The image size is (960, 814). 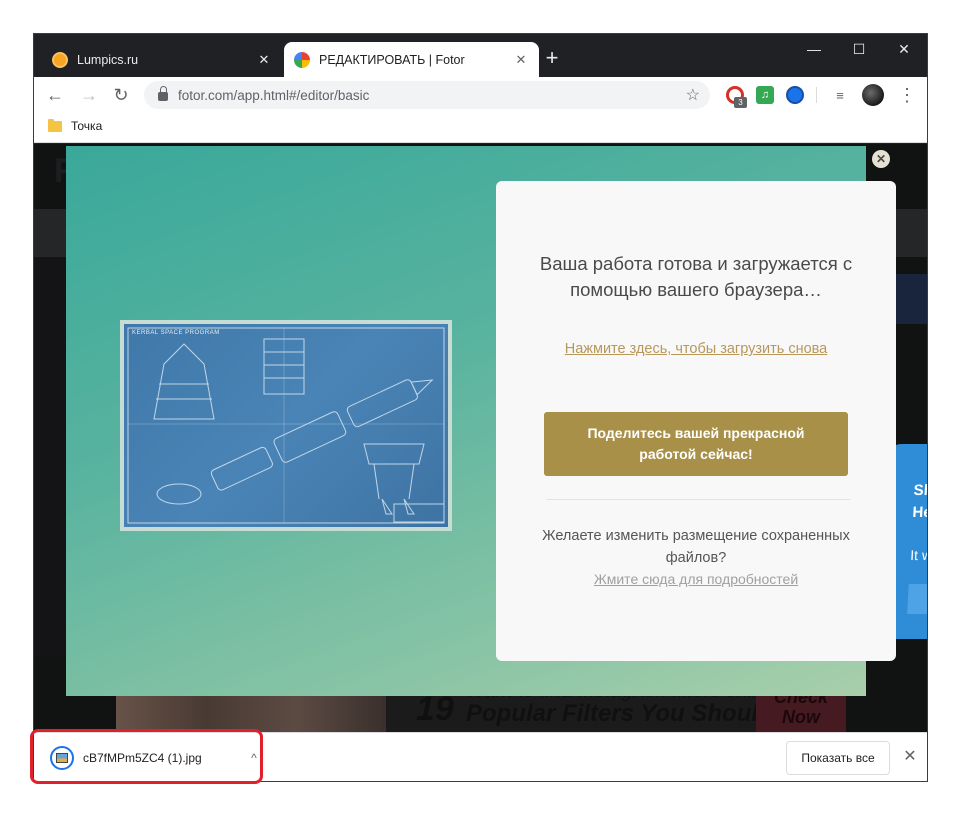 I want to click on lumpics-favicon-icon, so click(x=60, y=59).